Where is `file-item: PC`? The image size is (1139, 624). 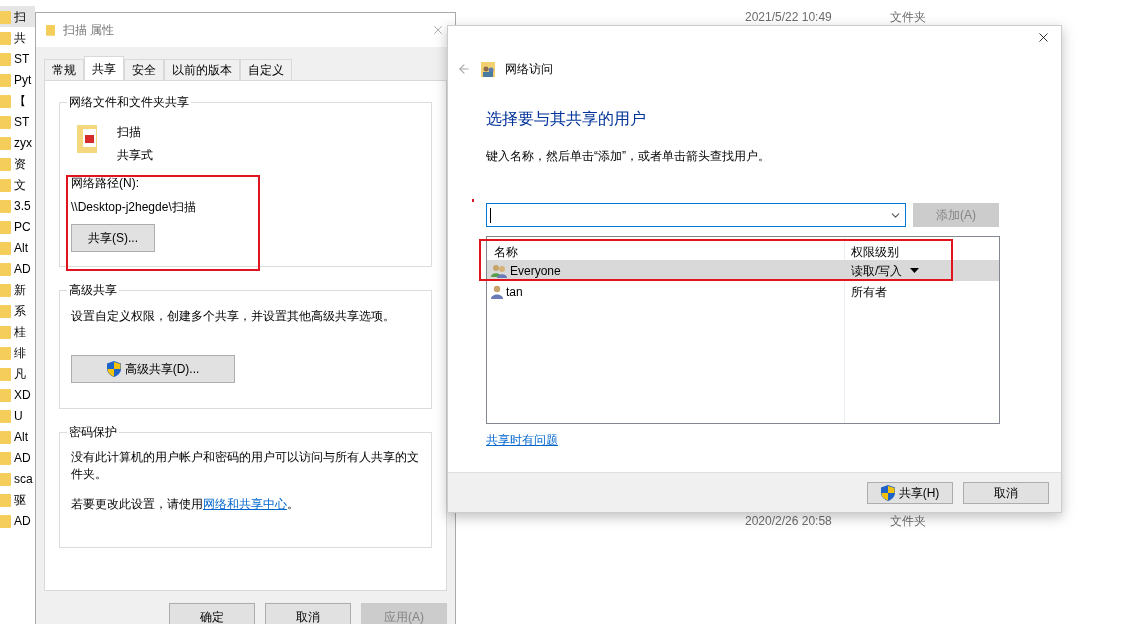 file-item: PC is located at coordinates (17, 226).